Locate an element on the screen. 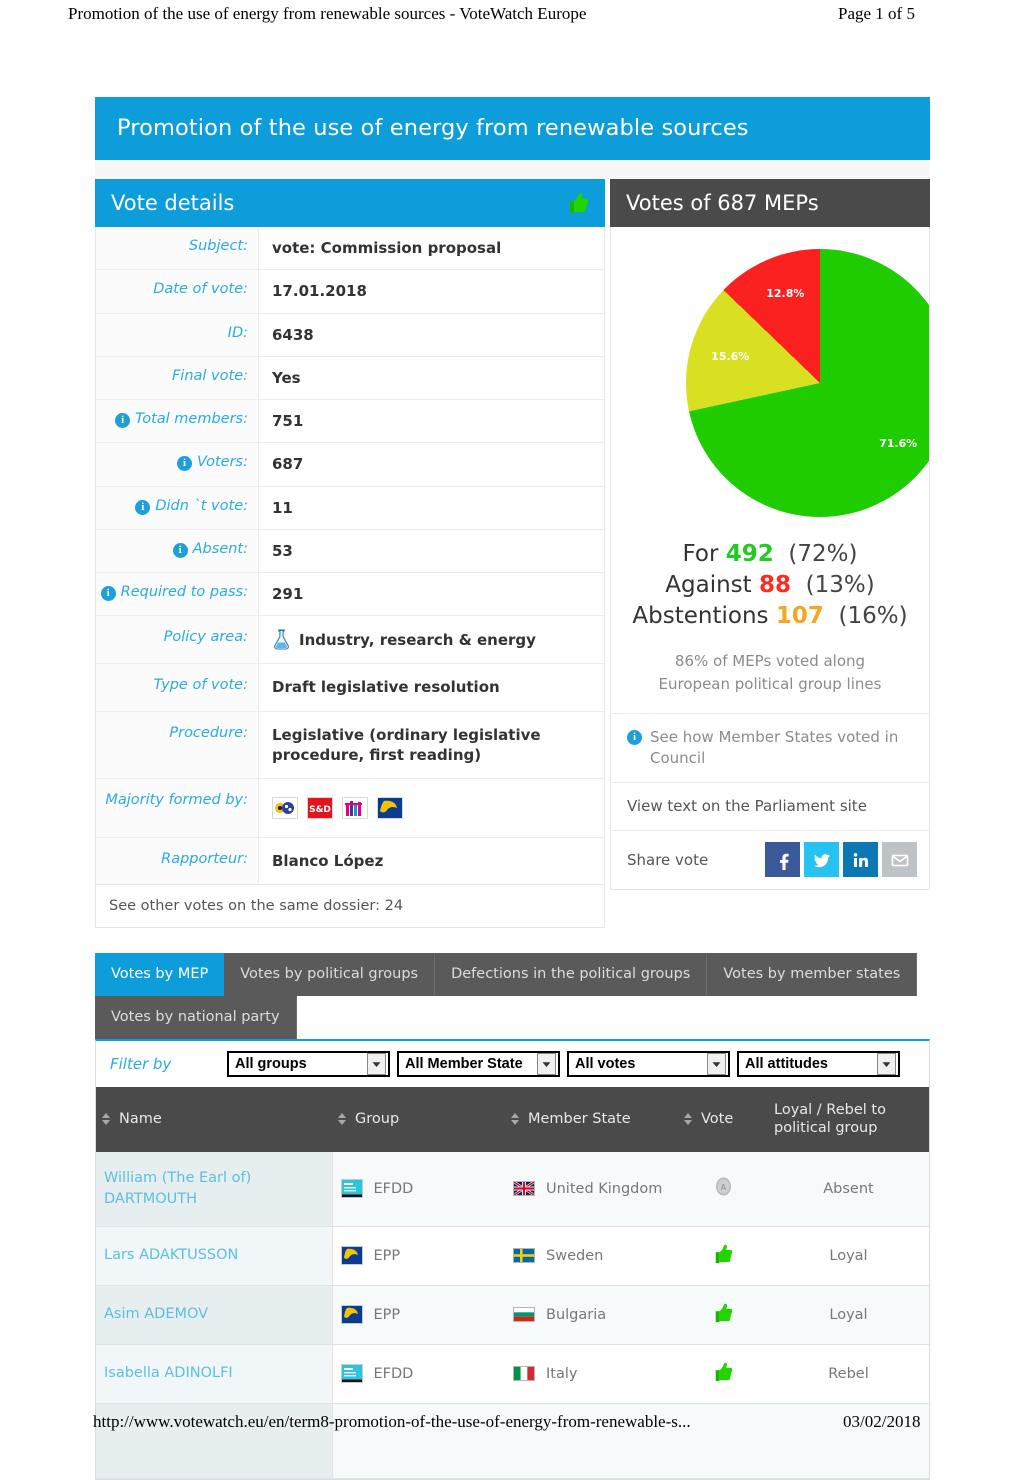 The width and height of the screenshot is (1020, 1480). council-link-row: i See how Member States voted in Council is located at coordinates (770, 747).